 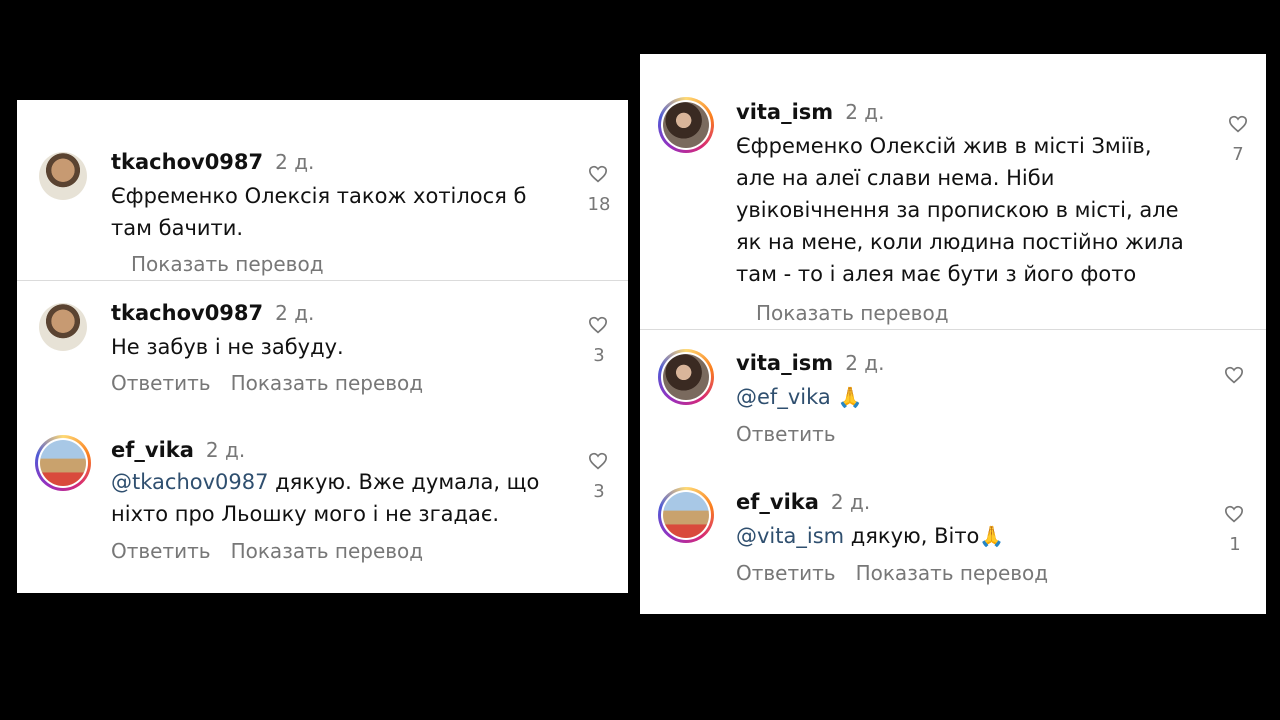 I want to click on comment-line: @ef_vika 🙏, so click(x=799, y=397).